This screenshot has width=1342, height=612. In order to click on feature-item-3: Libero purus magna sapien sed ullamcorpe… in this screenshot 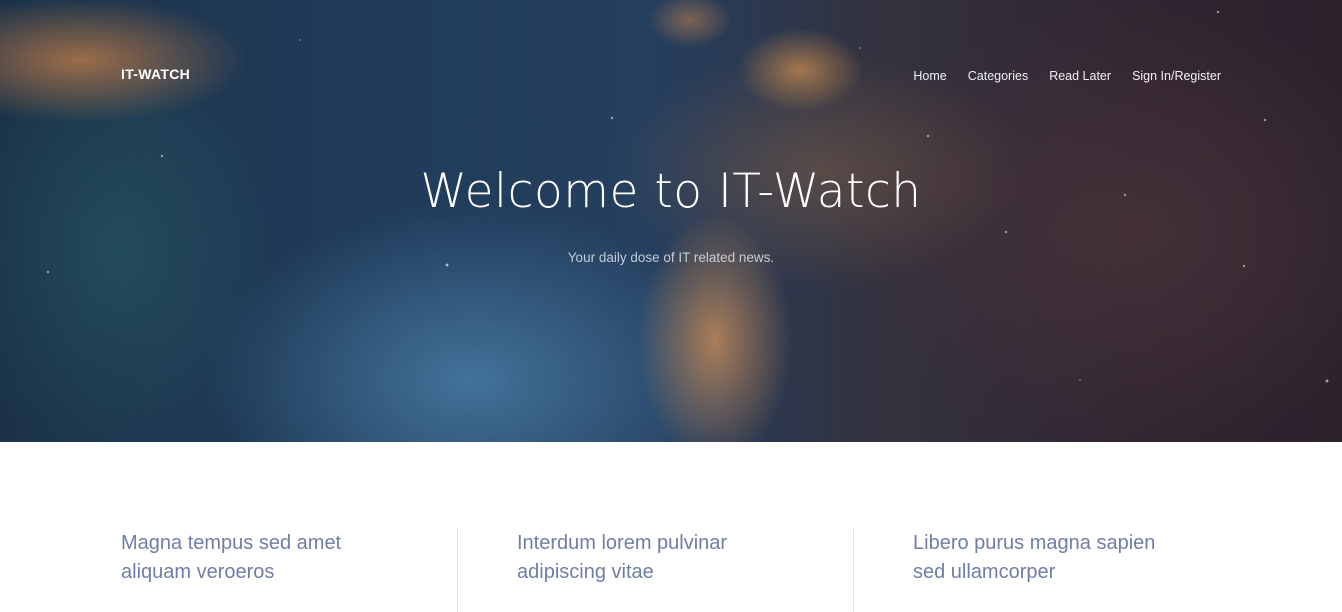, I will do `click(1043, 558)`.